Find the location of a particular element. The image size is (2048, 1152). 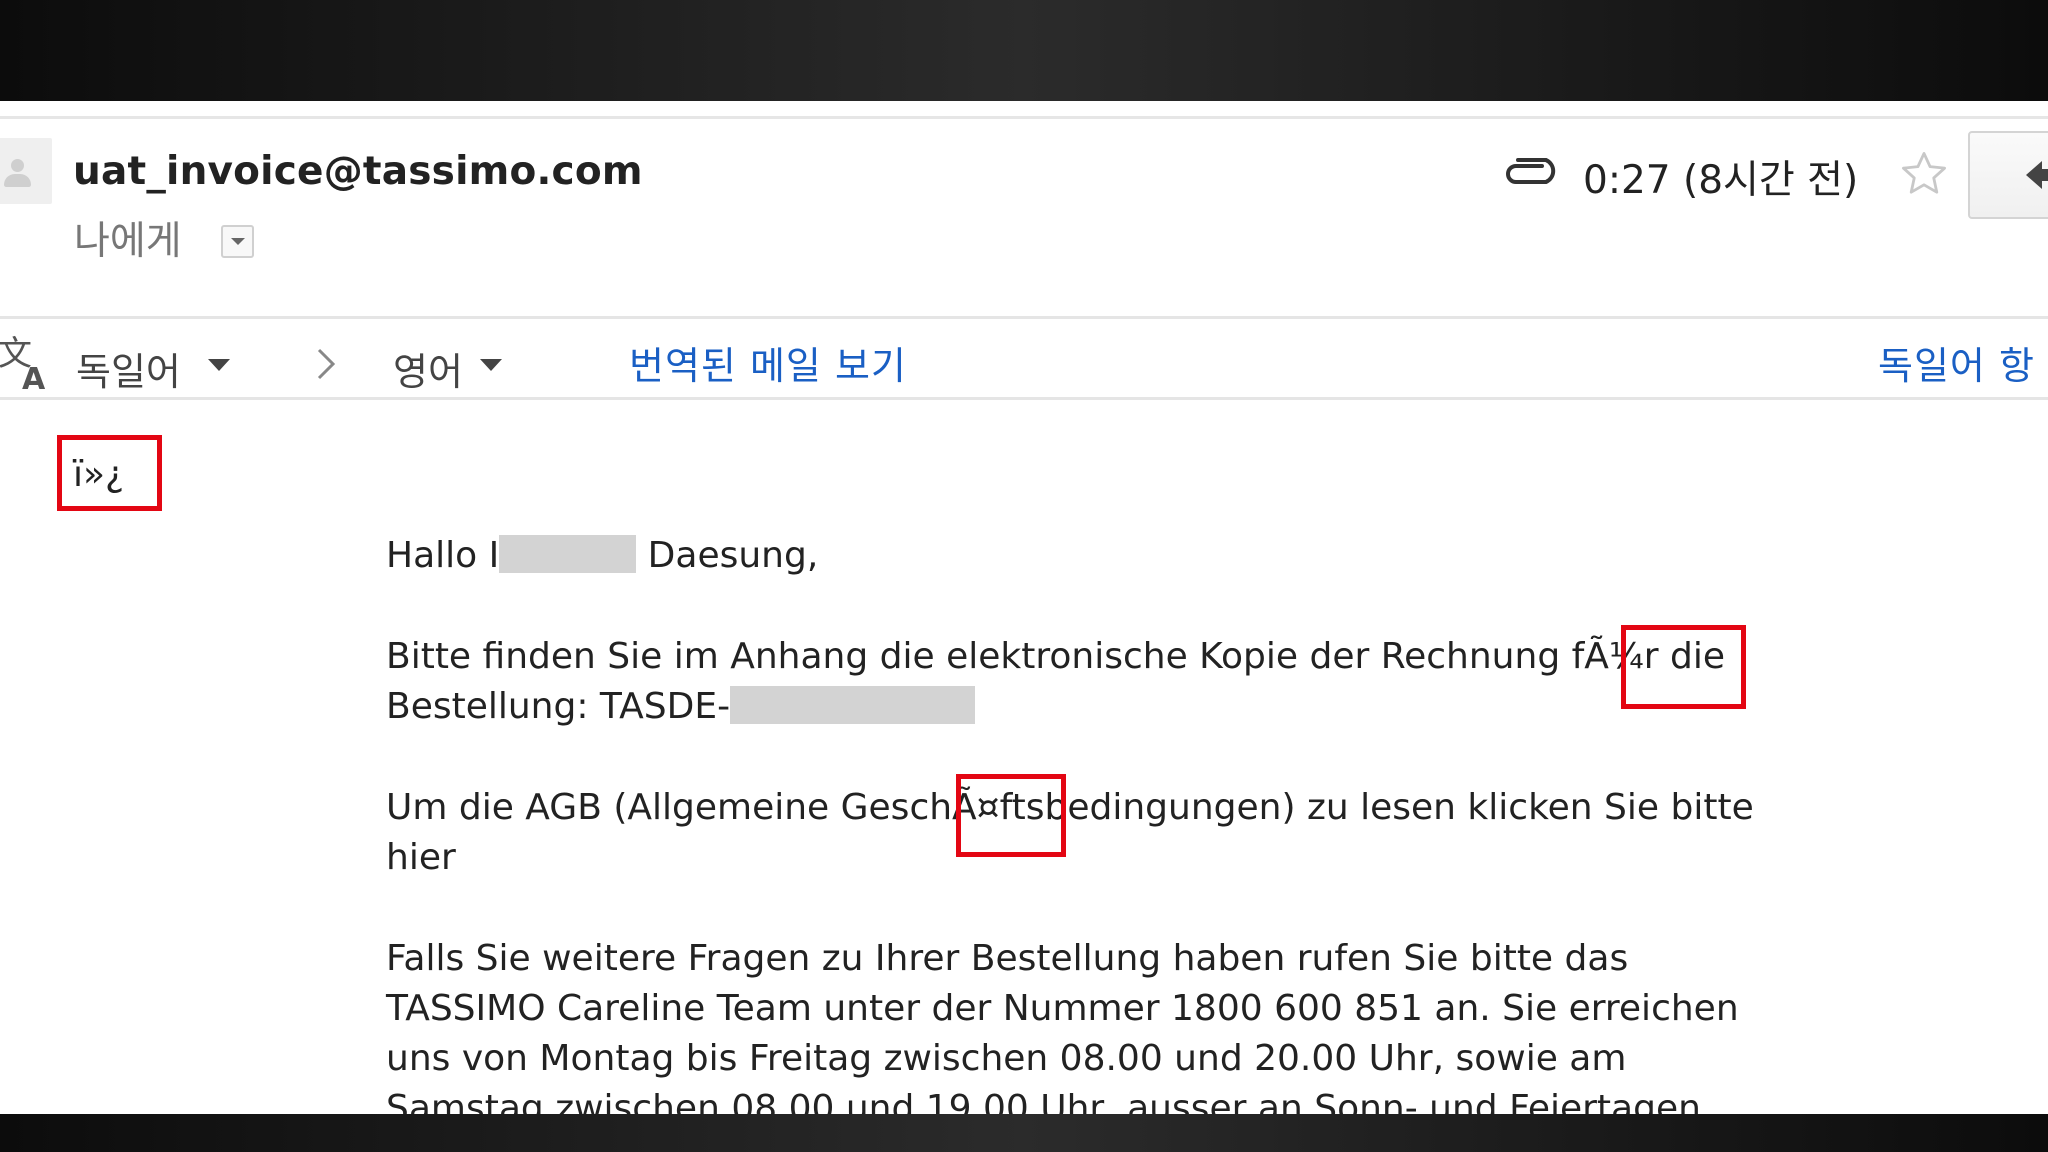

reply-arrow-icon is located at coordinates (2037, 175).